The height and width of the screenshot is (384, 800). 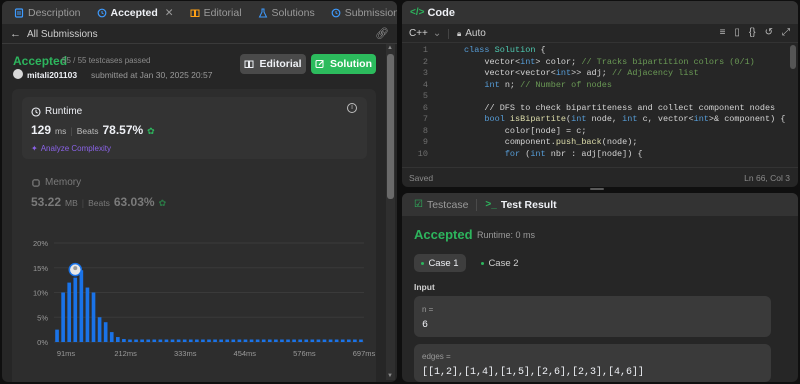 What do you see at coordinates (422, 153) in the screenshot?
I see `line-number: 10` at bounding box center [422, 153].